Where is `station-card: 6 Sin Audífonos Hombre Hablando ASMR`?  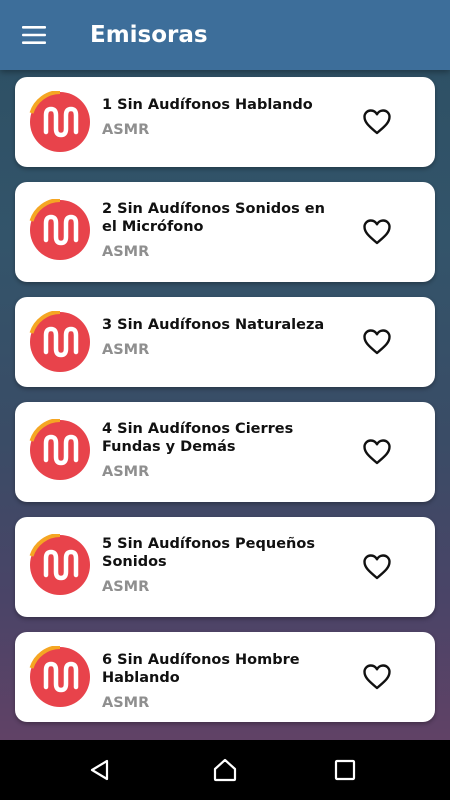
station-card: 6 Sin Audífonos Hombre Hablando ASMR is located at coordinates (225, 677).